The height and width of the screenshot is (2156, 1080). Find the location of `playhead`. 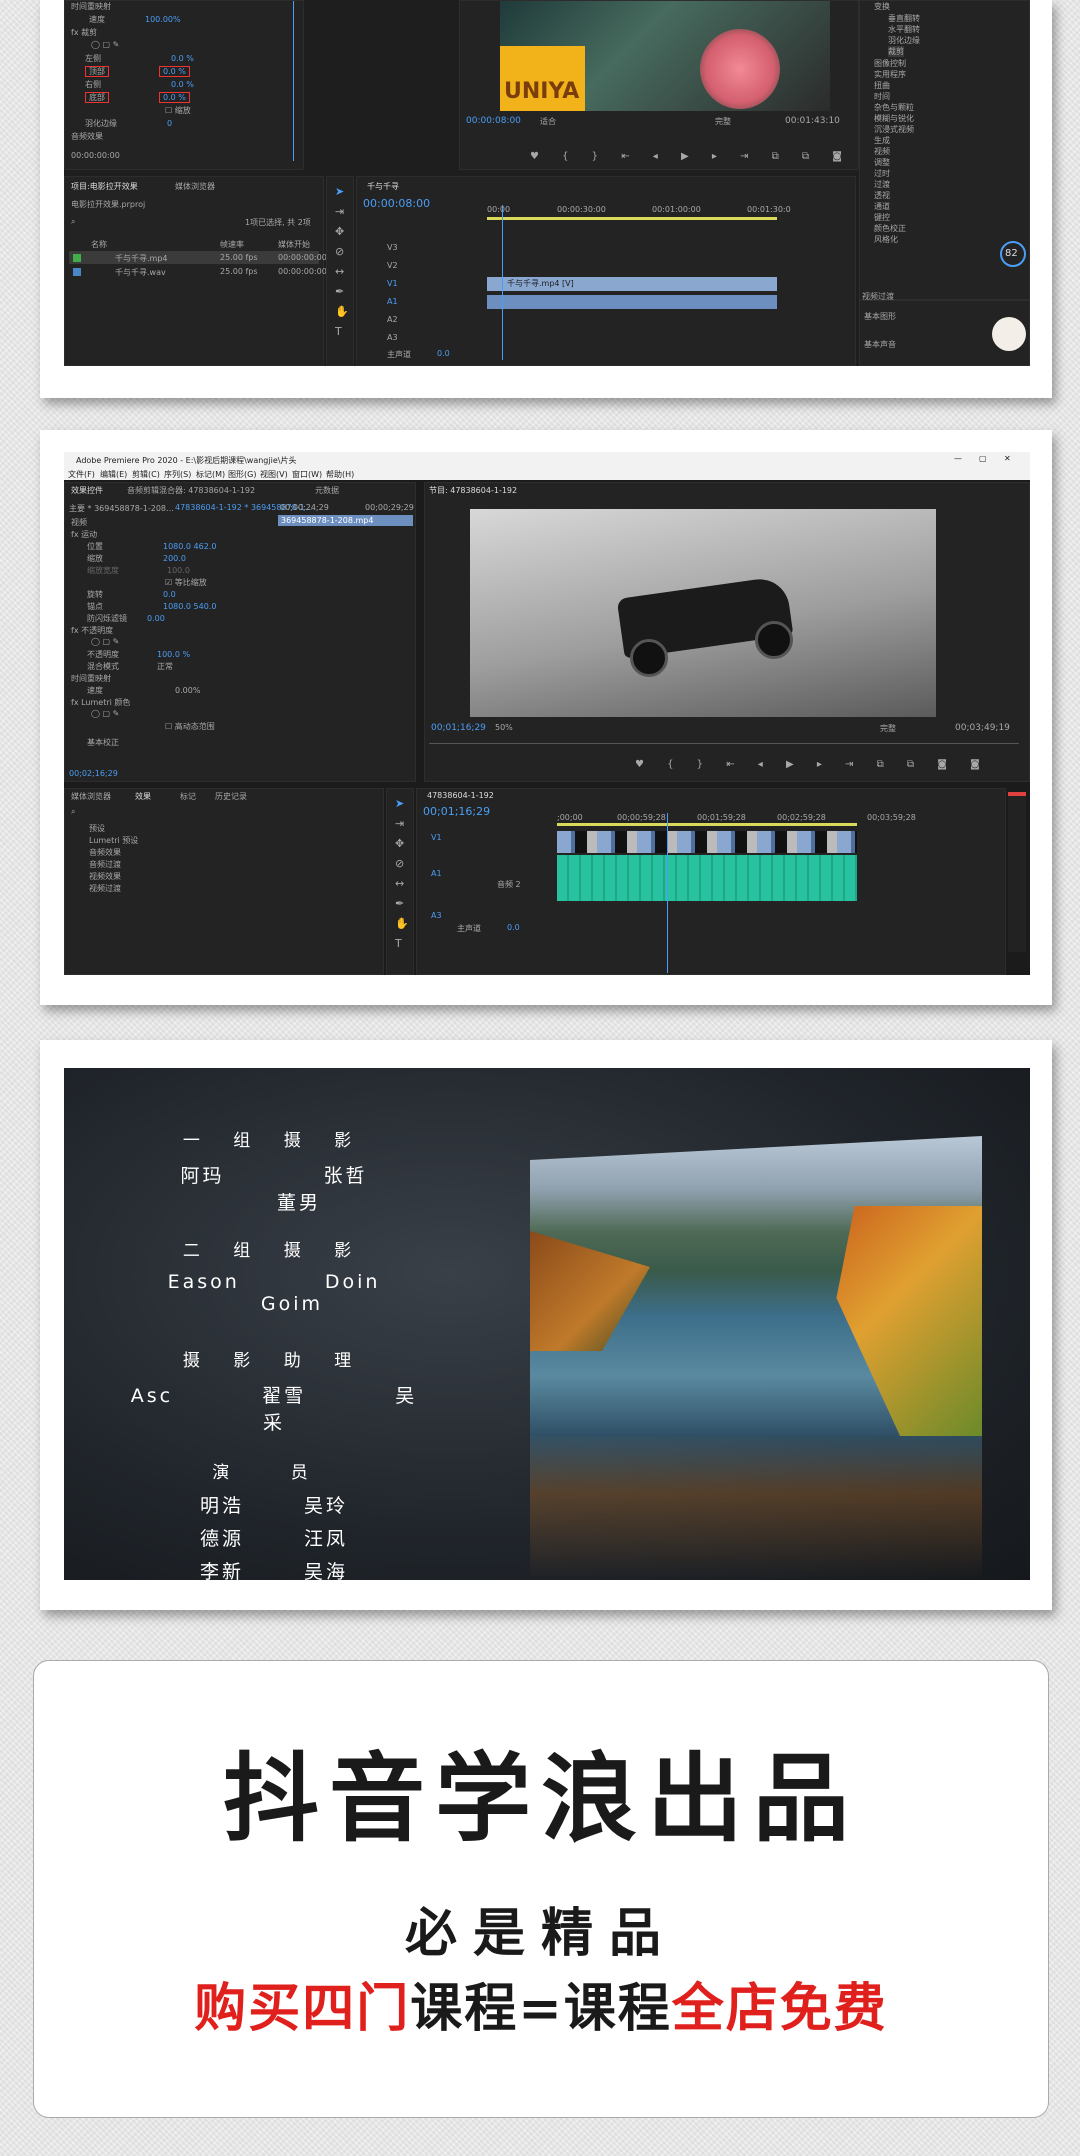

playhead is located at coordinates (502, 282).